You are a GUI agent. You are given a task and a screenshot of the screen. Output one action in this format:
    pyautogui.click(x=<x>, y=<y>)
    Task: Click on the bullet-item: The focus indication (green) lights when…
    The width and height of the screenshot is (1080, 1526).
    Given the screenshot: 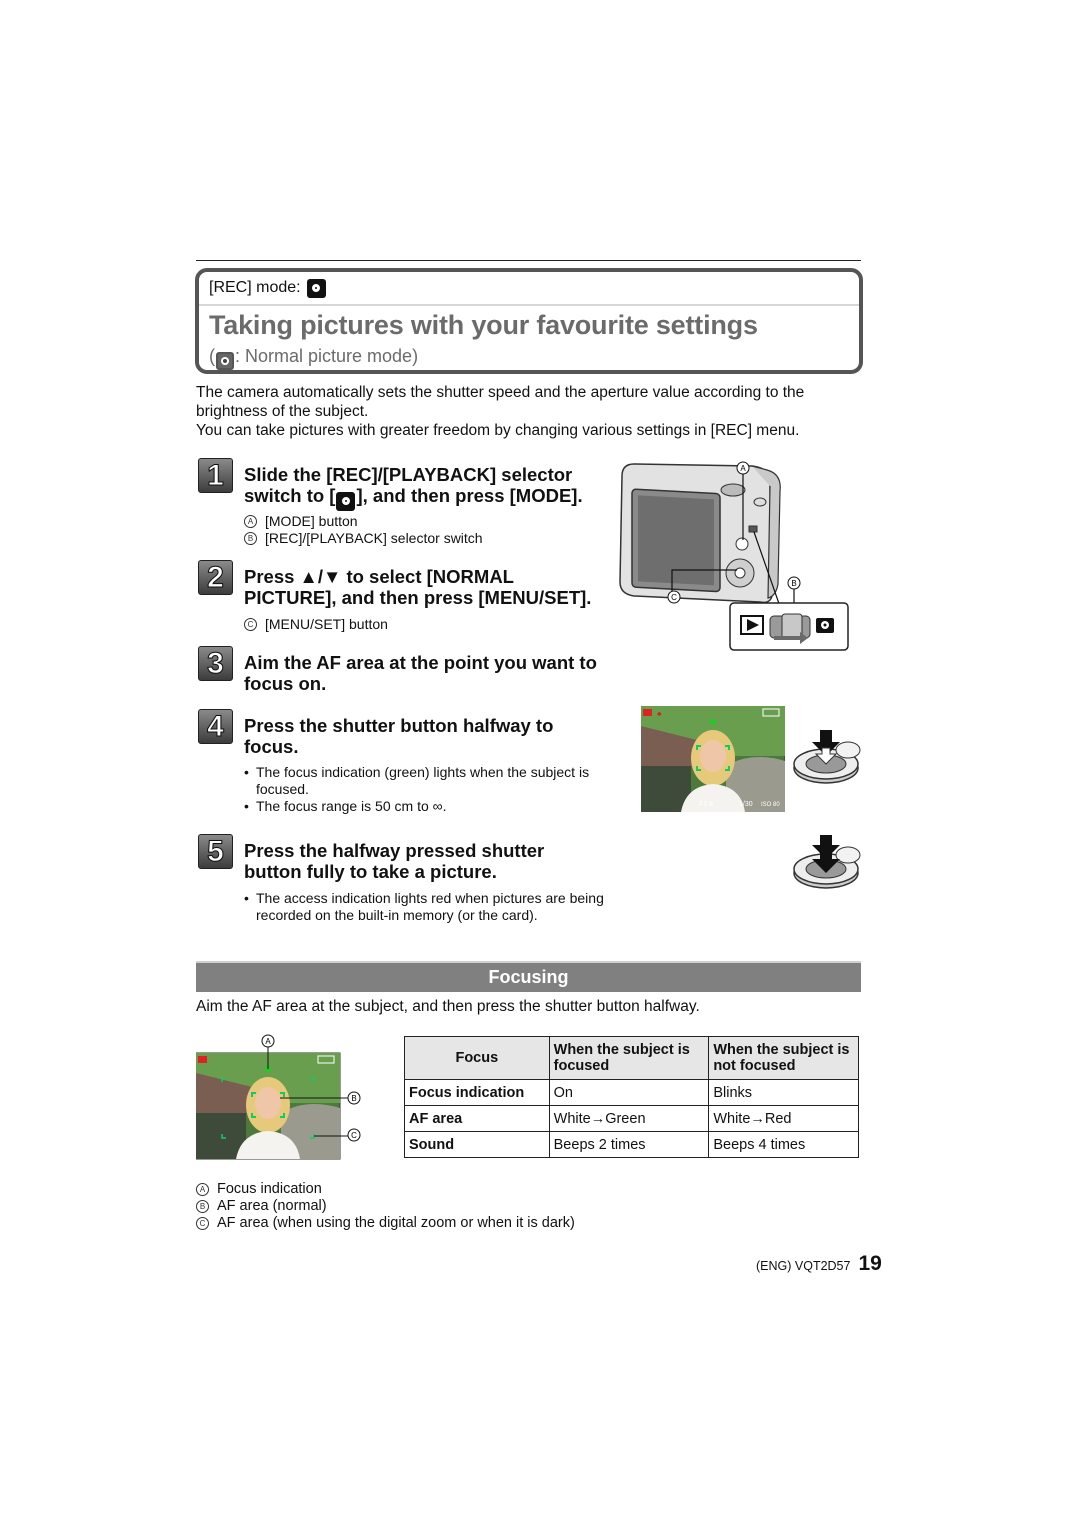 What is the action you would take?
    pyautogui.click(x=419, y=781)
    